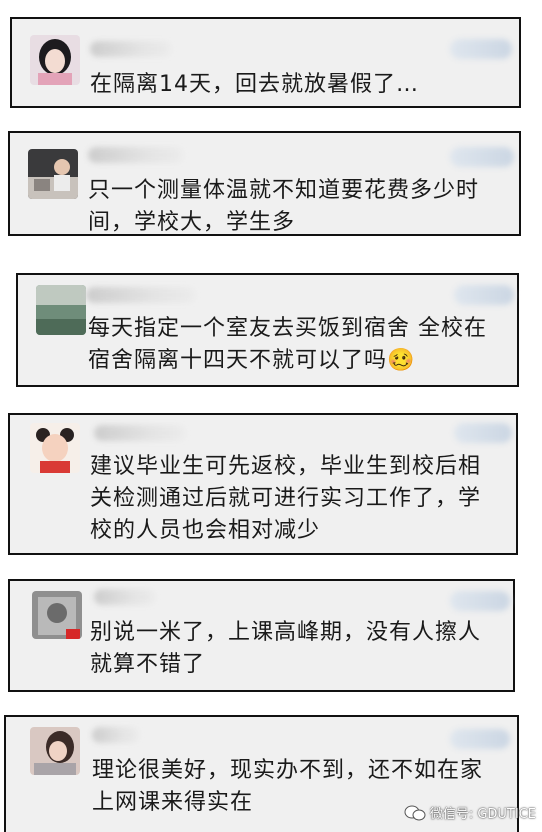  What do you see at coordinates (284, 206) in the screenshot?
I see `comment-text: 只一个测量体温就不知道要花费多少时 间，学校大，学生多` at bounding box center [284, 206].